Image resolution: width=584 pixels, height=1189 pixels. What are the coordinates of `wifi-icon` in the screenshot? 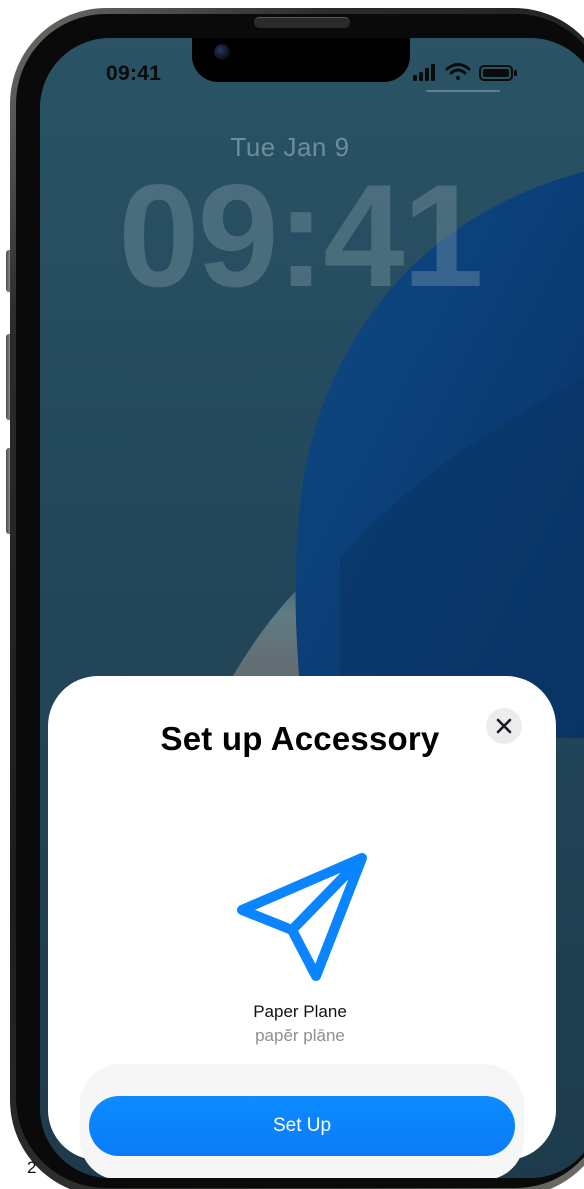 It's located at (458, 71).